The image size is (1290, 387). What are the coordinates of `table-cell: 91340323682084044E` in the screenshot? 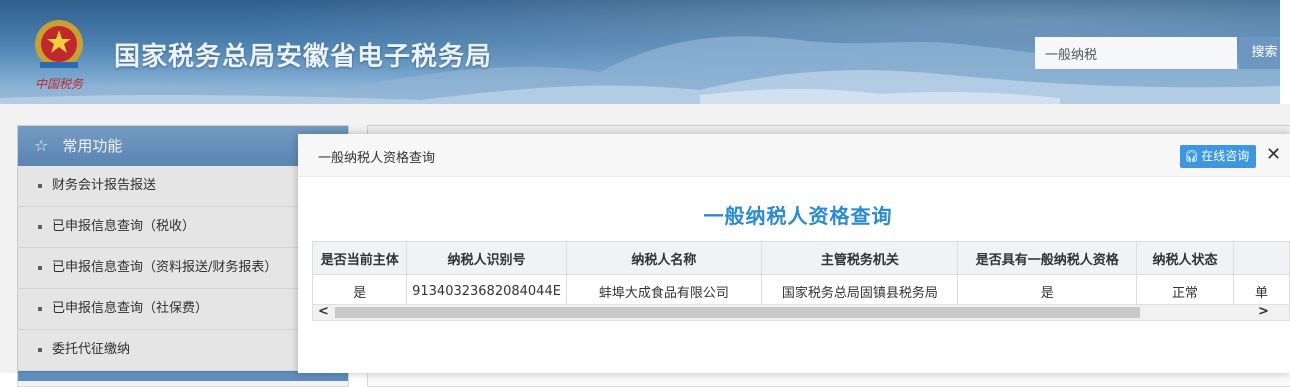 It's located at (486, 291).